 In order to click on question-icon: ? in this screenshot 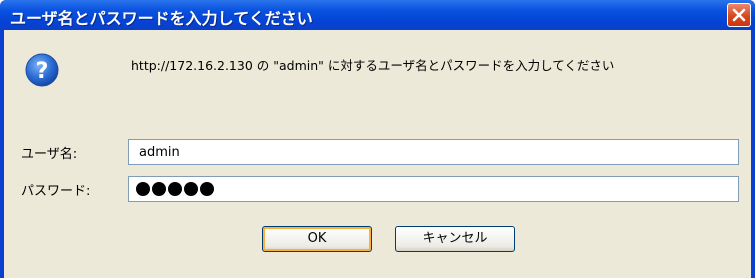, I will do `click(42, 72)`.